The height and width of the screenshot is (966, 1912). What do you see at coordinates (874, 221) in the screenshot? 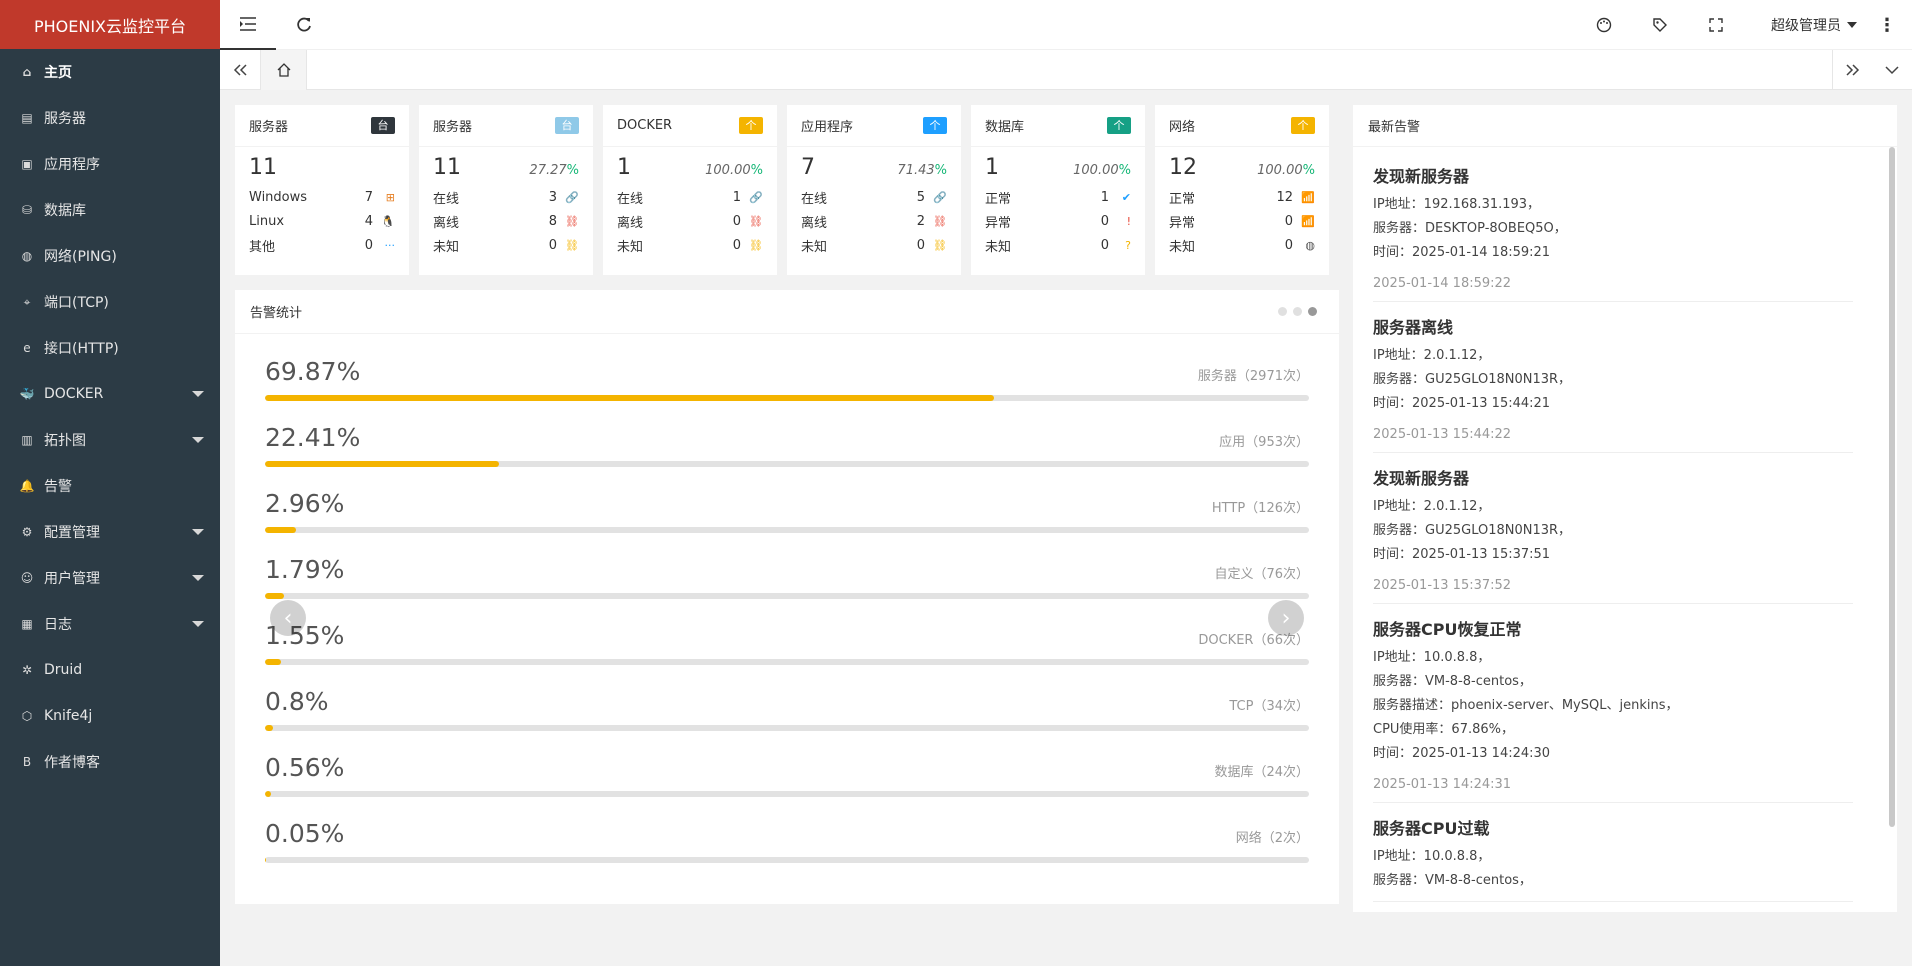
I see `card-stat-row: 离线 2 ⛓` at bounding box center [874, 221].